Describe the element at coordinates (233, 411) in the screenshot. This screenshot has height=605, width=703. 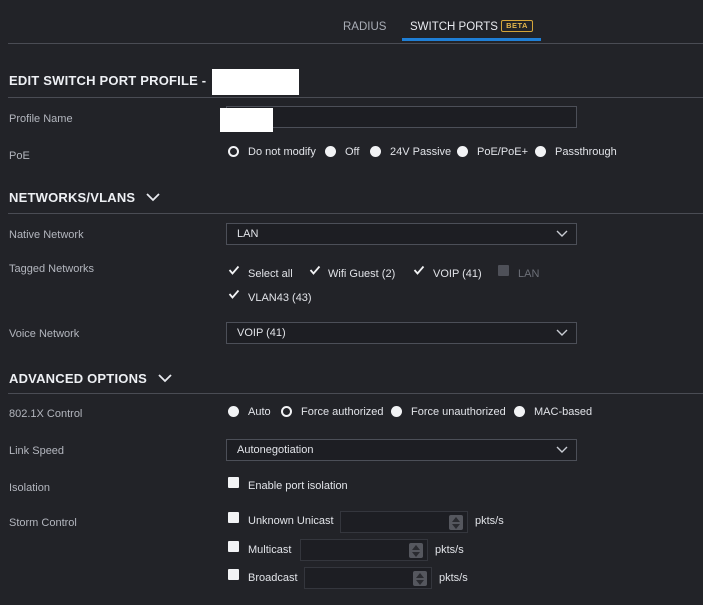
I see `dot1x-radio-auto` at that location.